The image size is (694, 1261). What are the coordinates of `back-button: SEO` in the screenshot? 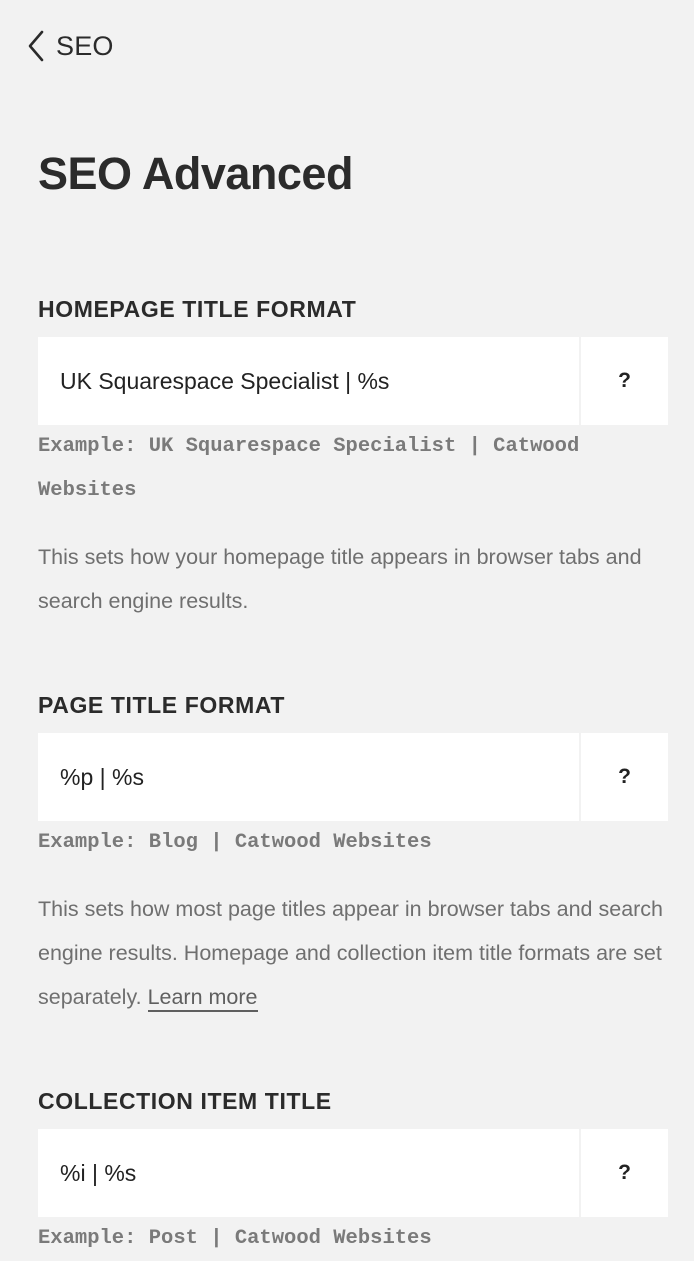 It's located at (70, 46).